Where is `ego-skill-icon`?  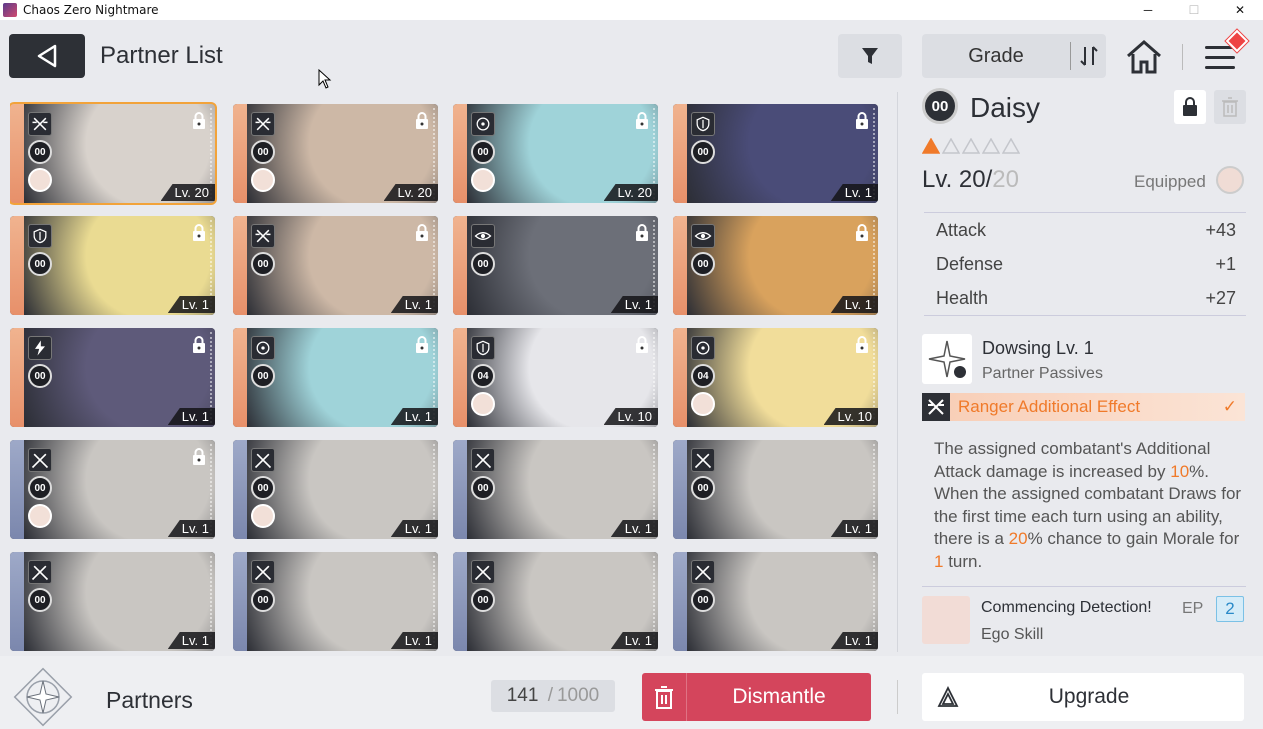 ego-skill-icon is located at coordinates (946, 620).